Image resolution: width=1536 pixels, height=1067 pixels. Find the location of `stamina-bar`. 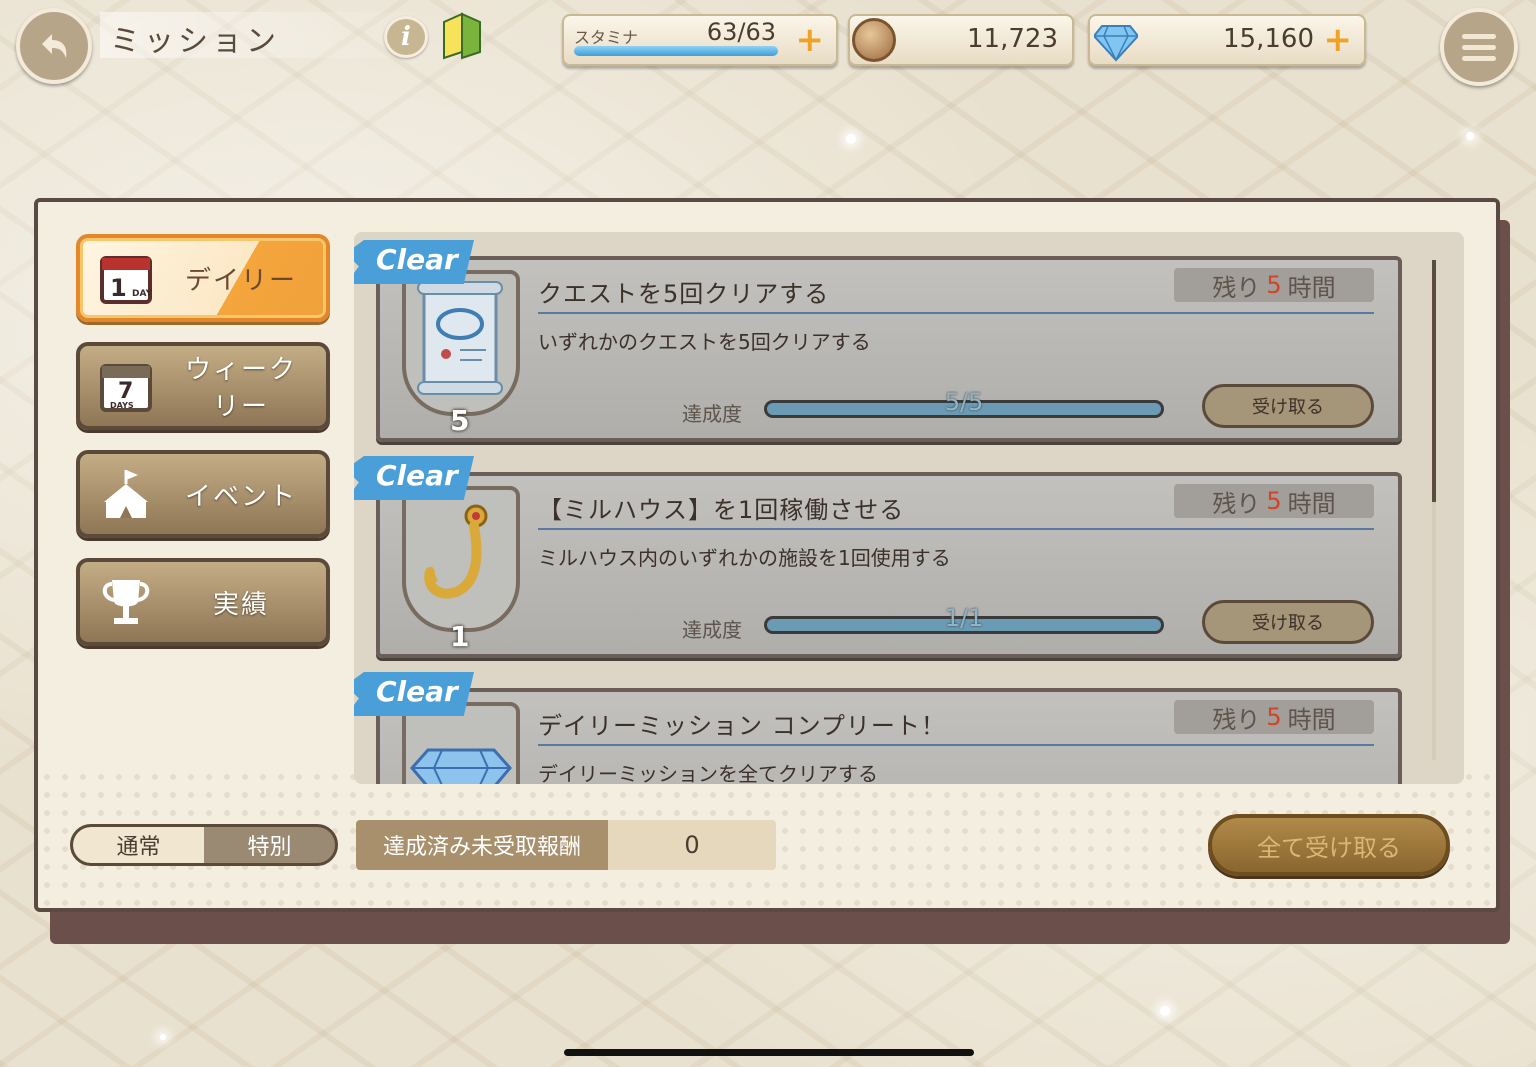

stamina-bar is located at coordinates (676, 51).